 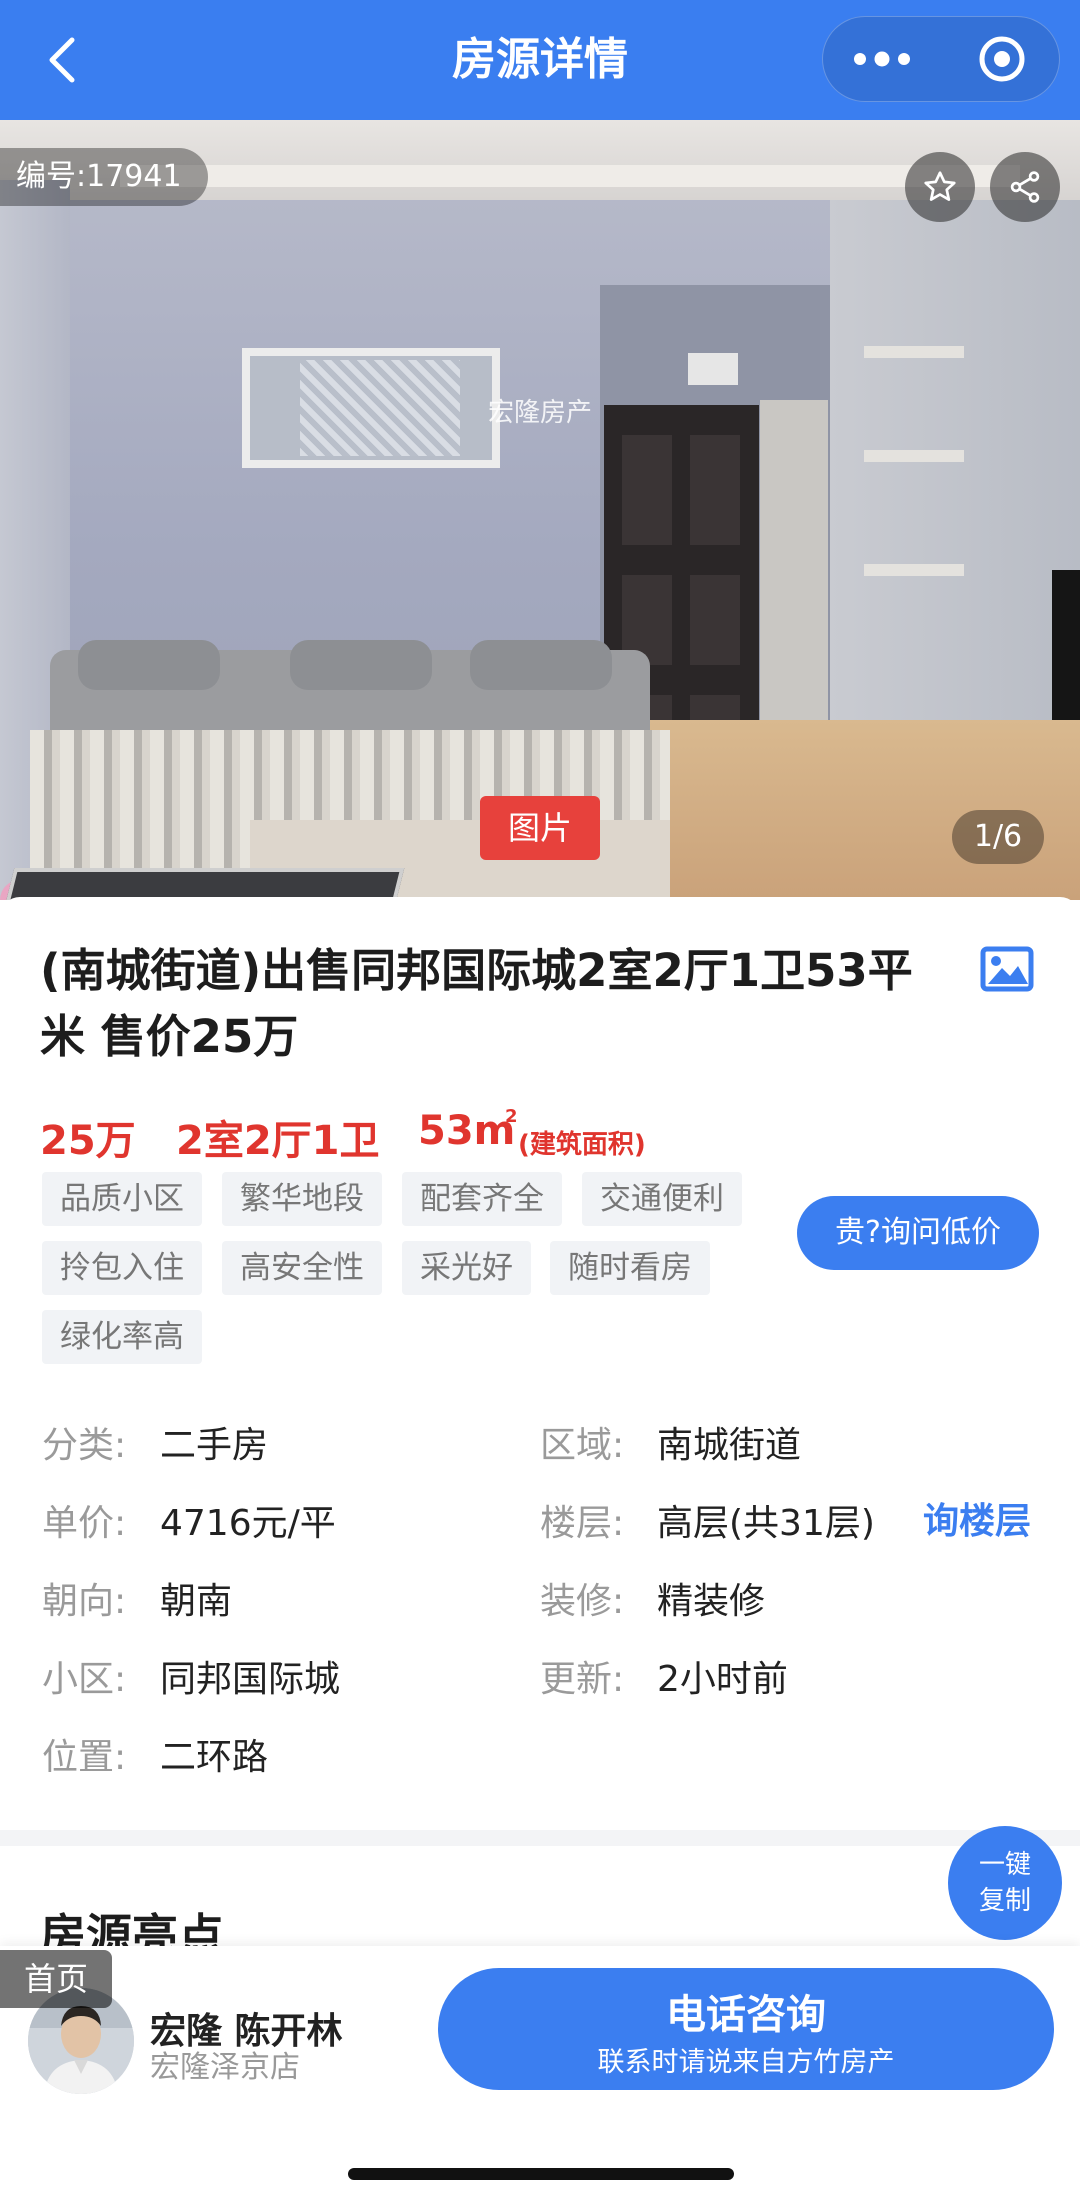 What do you see at coordinates (214, 1445) in the screenshot?
I see `attr-category-value: 二手房` at bounding box center [214, 1445].